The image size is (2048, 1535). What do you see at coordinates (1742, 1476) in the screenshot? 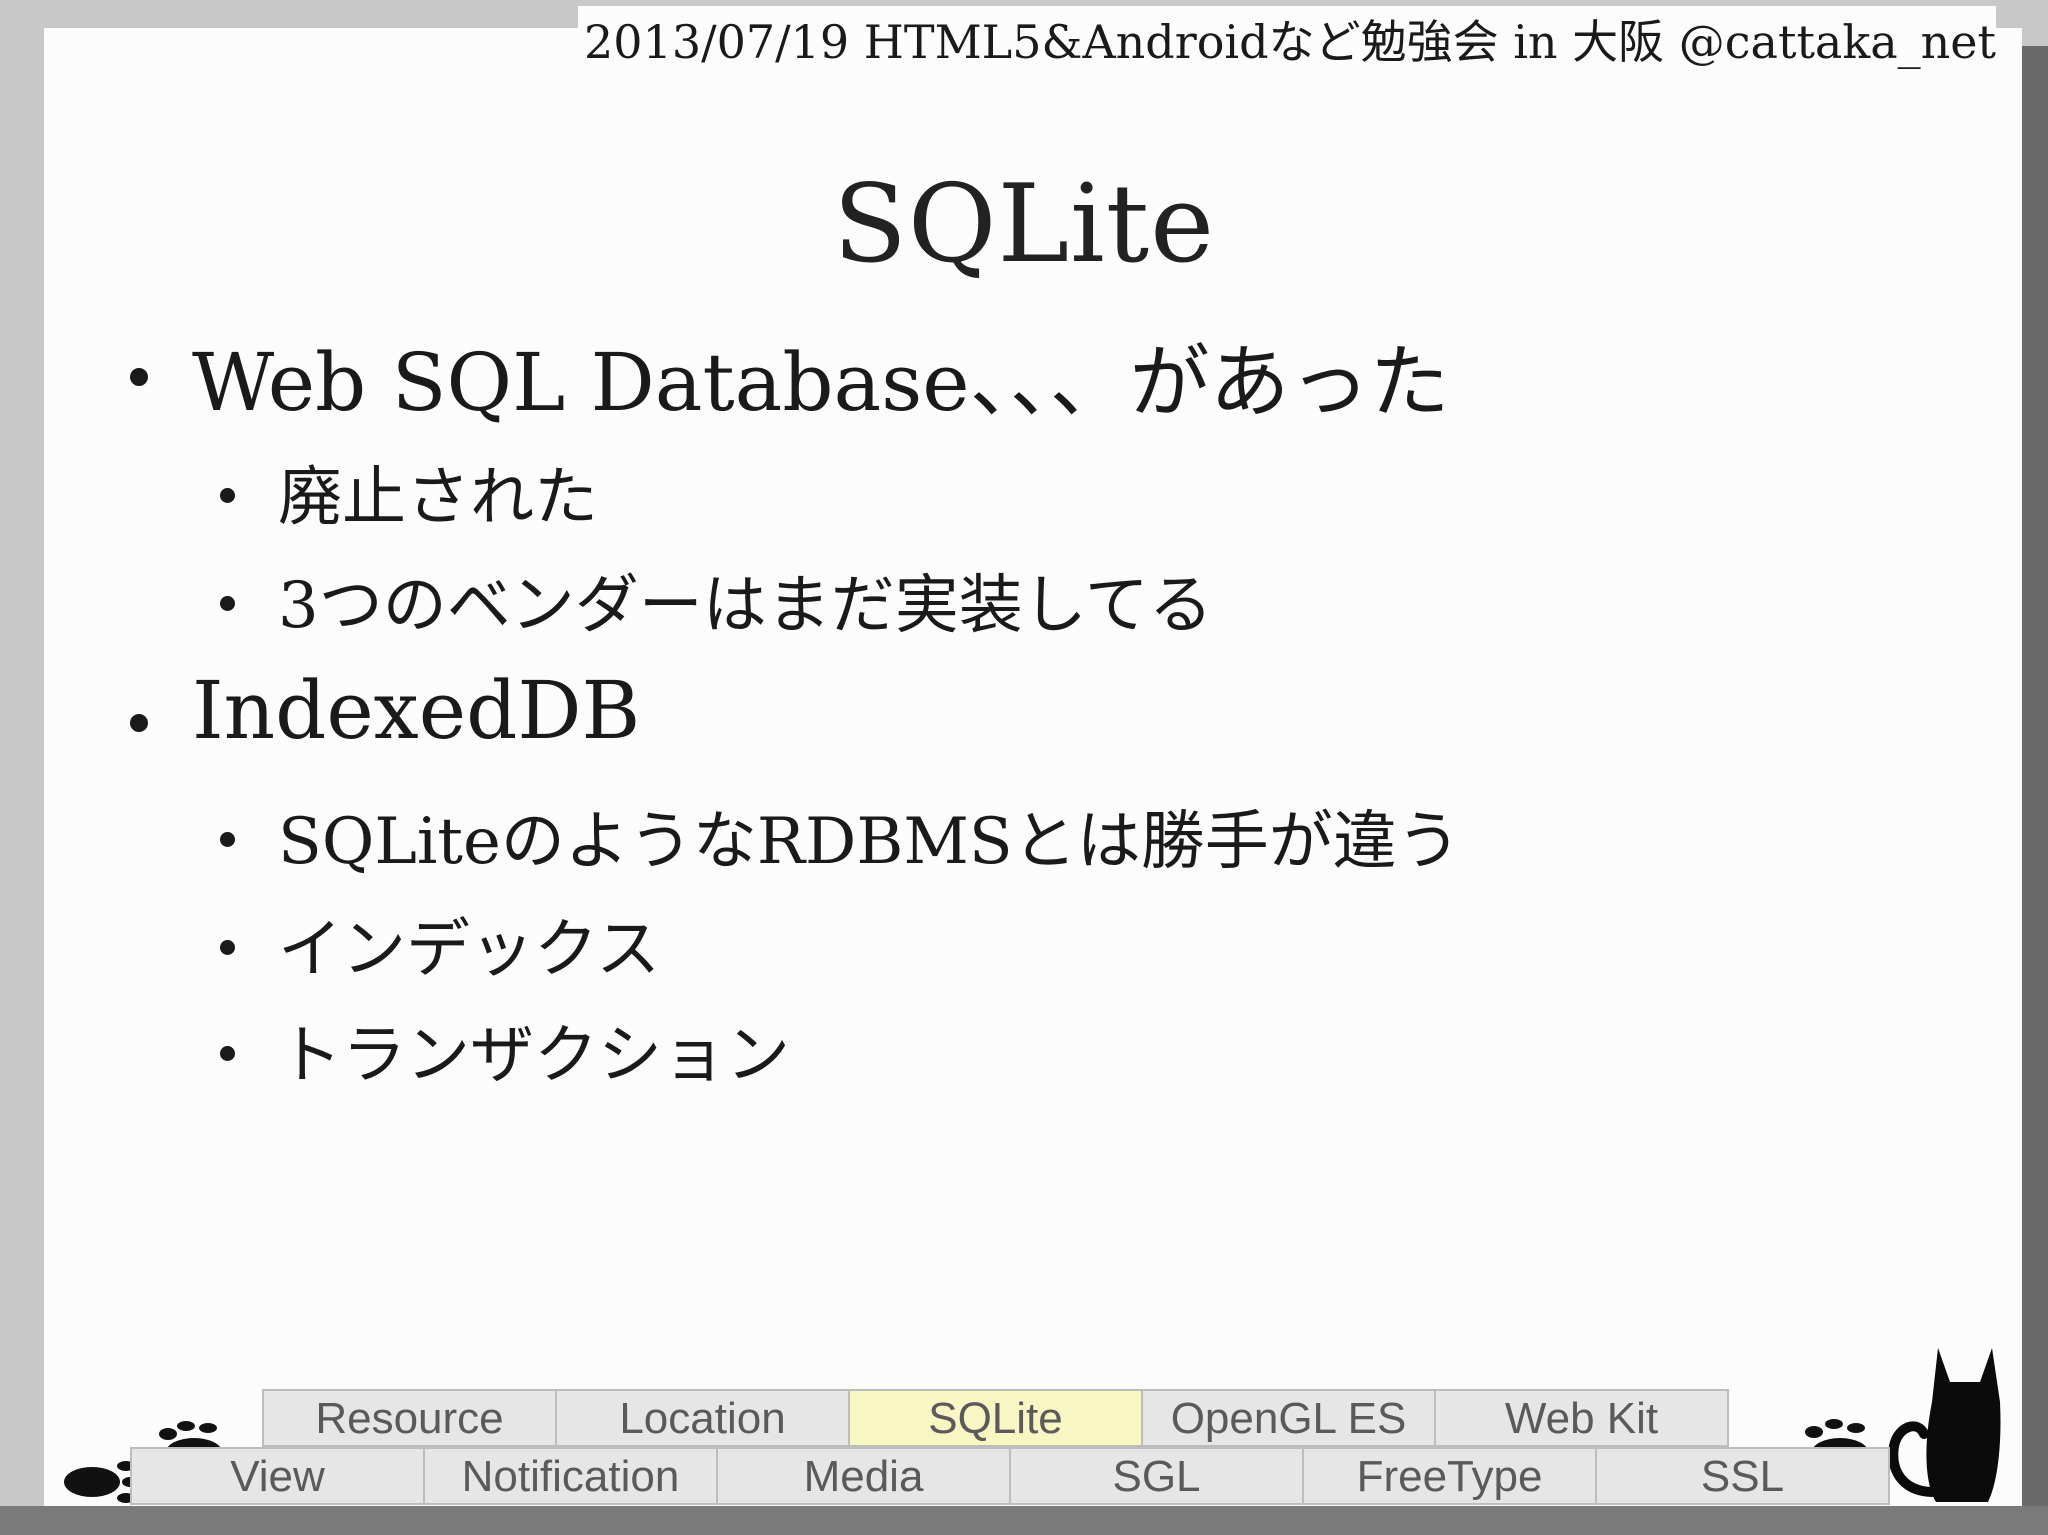
I see `nav-tab-ssl: SSL` at bounding box center [1742, 1476].